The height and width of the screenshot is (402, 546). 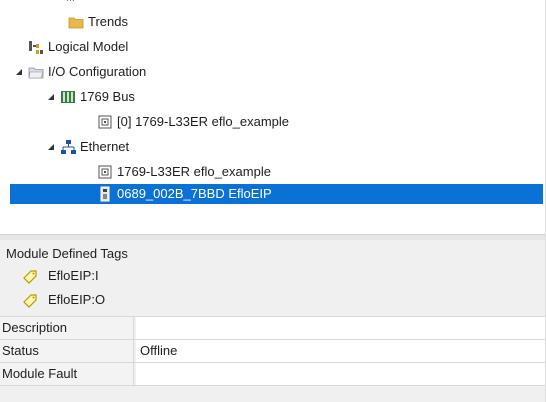 What do you see at coordinates (73, 275) in the screenshot?
I see `tag-label: EfloEIP:I` at bounding box center [73, 275].